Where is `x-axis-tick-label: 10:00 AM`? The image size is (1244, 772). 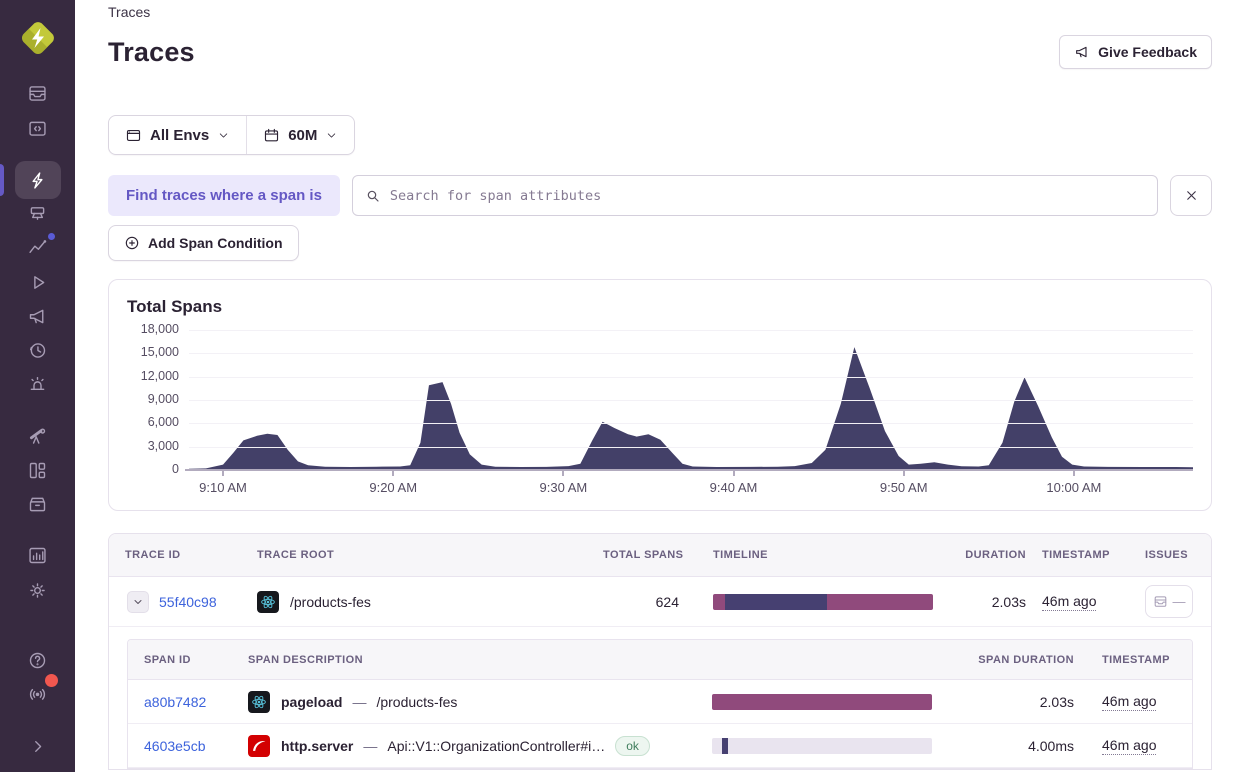 x-axis-tick-label: 10:00 AM is located at coordinates (1074, 487).